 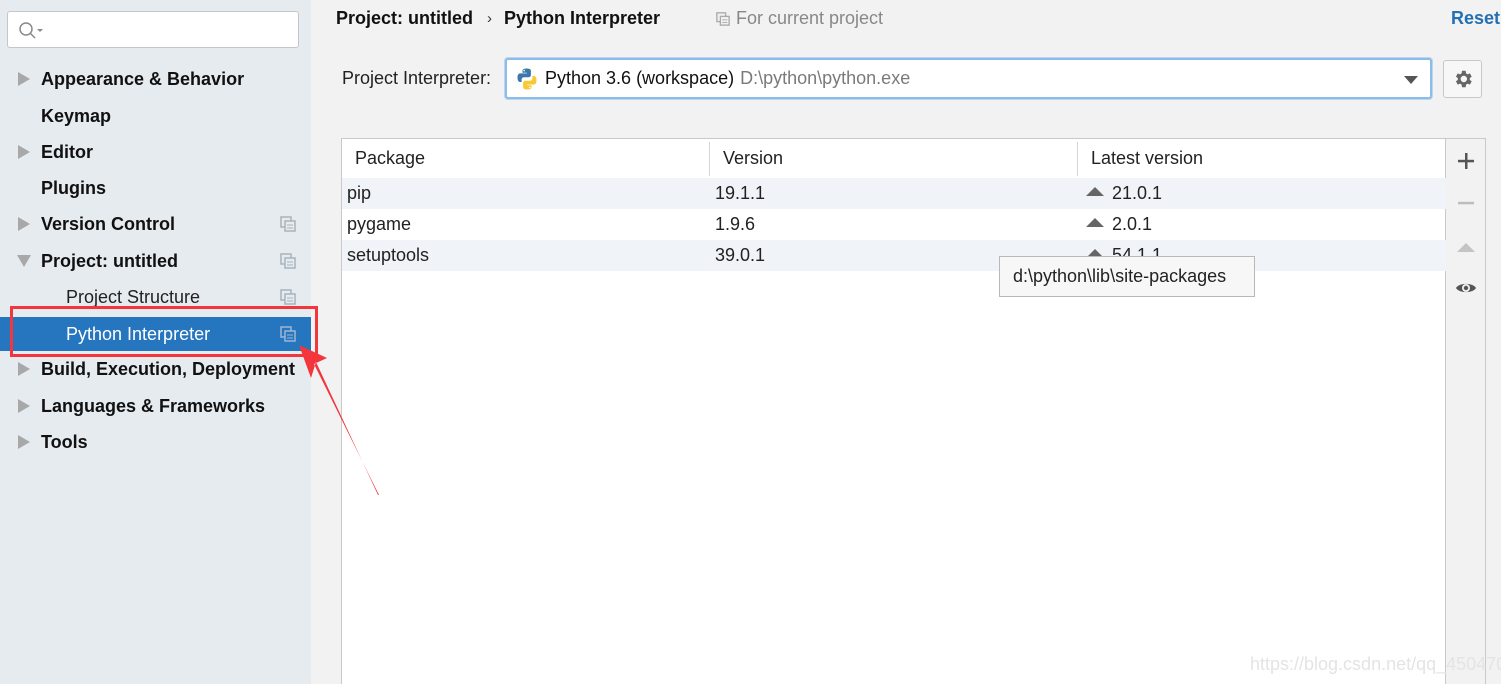 What do you see at coordinates (108, 223) in the screenshot?
I see `sidebar-item-label: Version Control` at bounding box center [108, 223].